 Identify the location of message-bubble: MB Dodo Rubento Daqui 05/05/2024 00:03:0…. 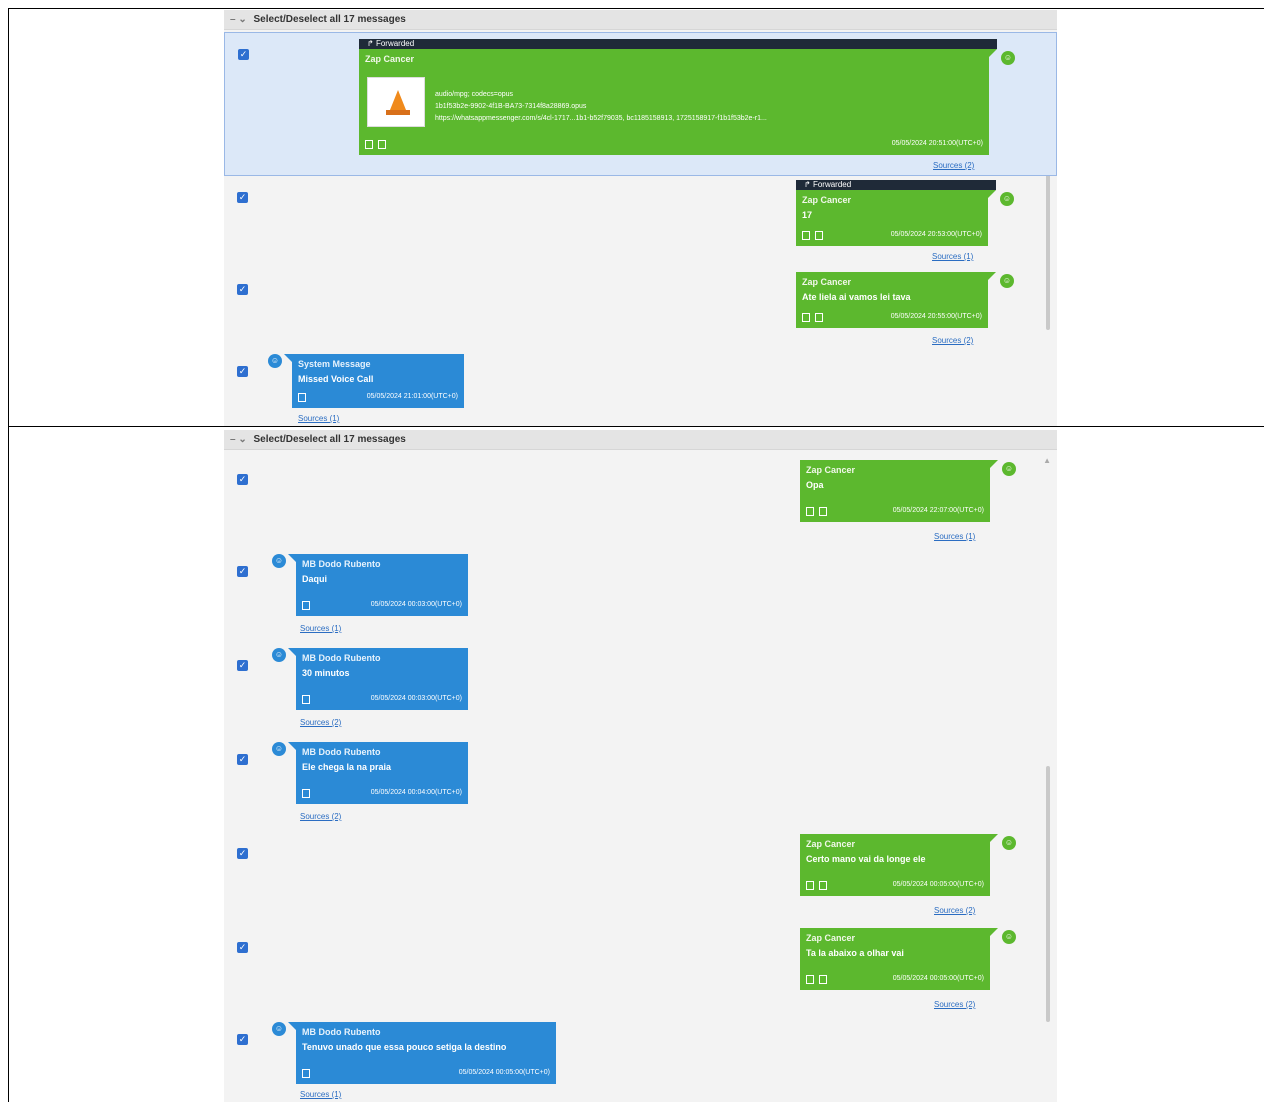
(382, 585).